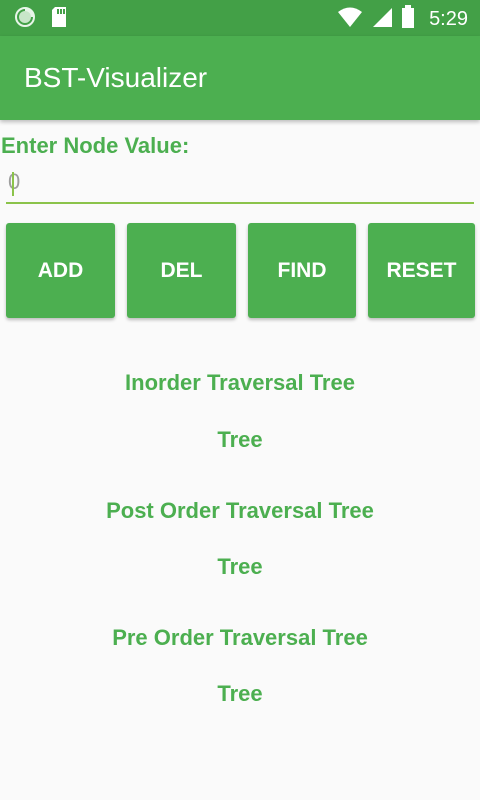  What do you see at coordinates (95, 145) in the screenshot?
I see `node-value-label: Enter Node Value:` at bounding box center [95, 145].